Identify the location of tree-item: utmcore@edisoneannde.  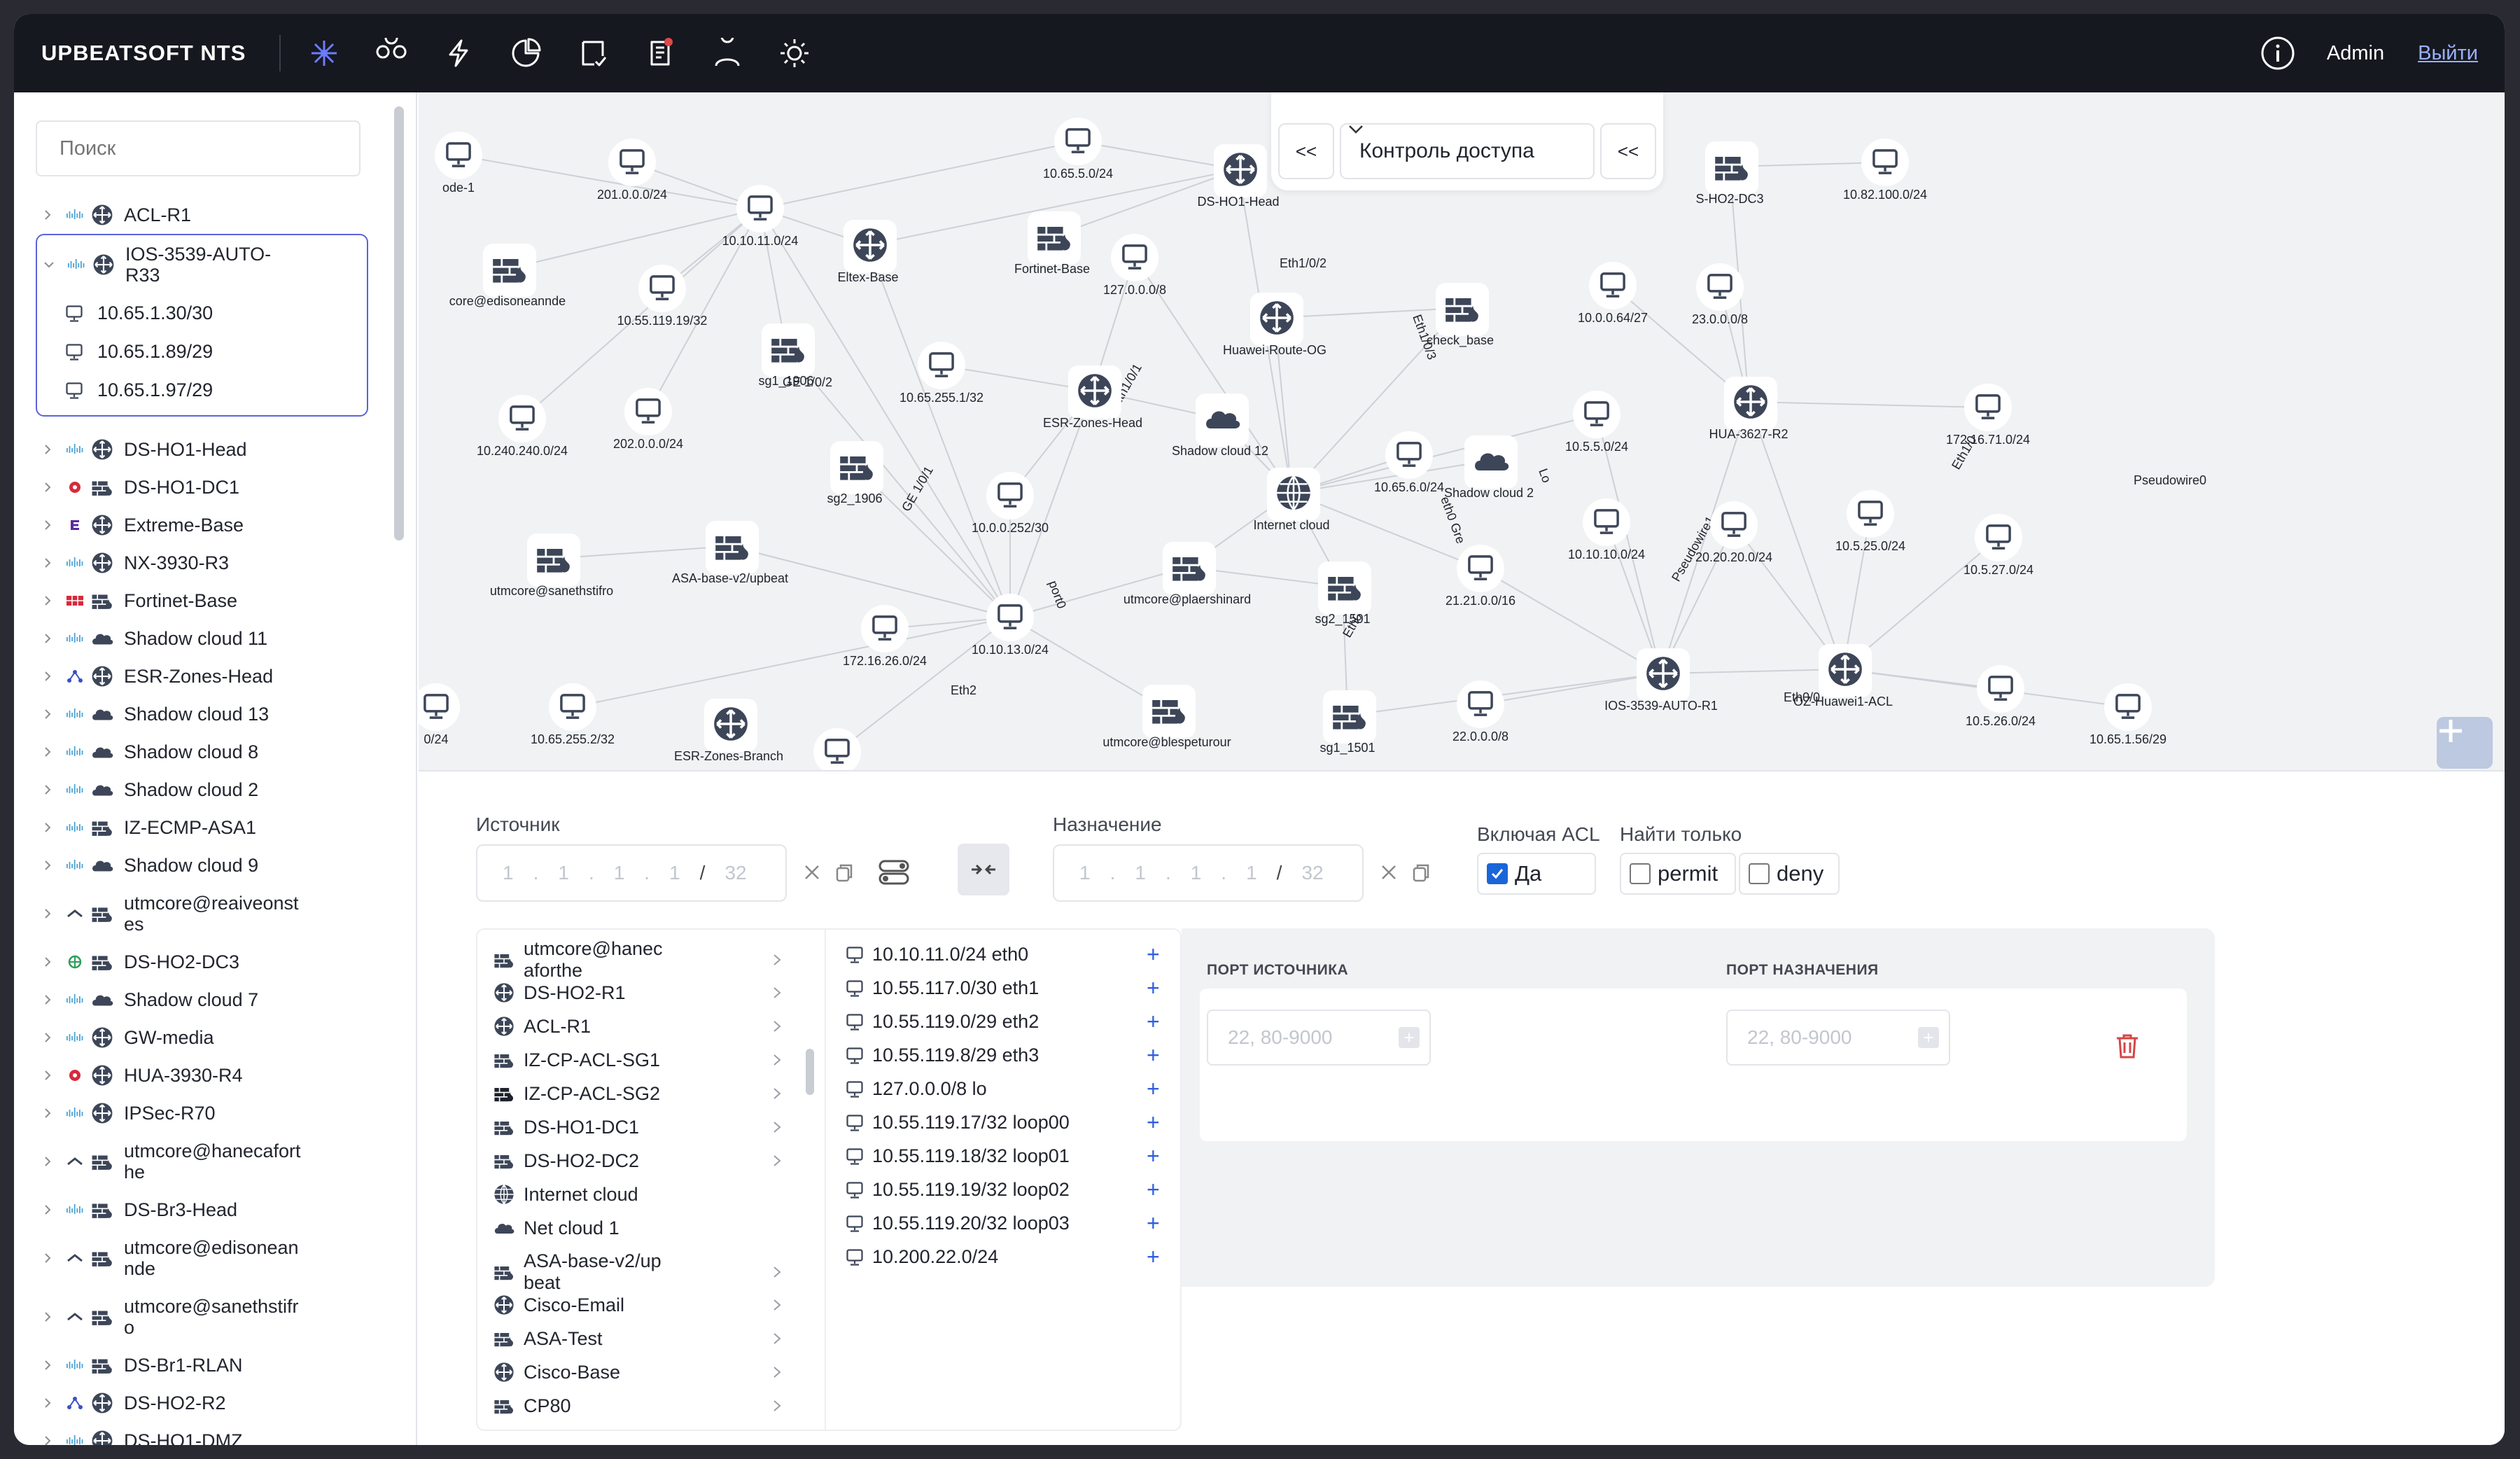
(202, 1258).